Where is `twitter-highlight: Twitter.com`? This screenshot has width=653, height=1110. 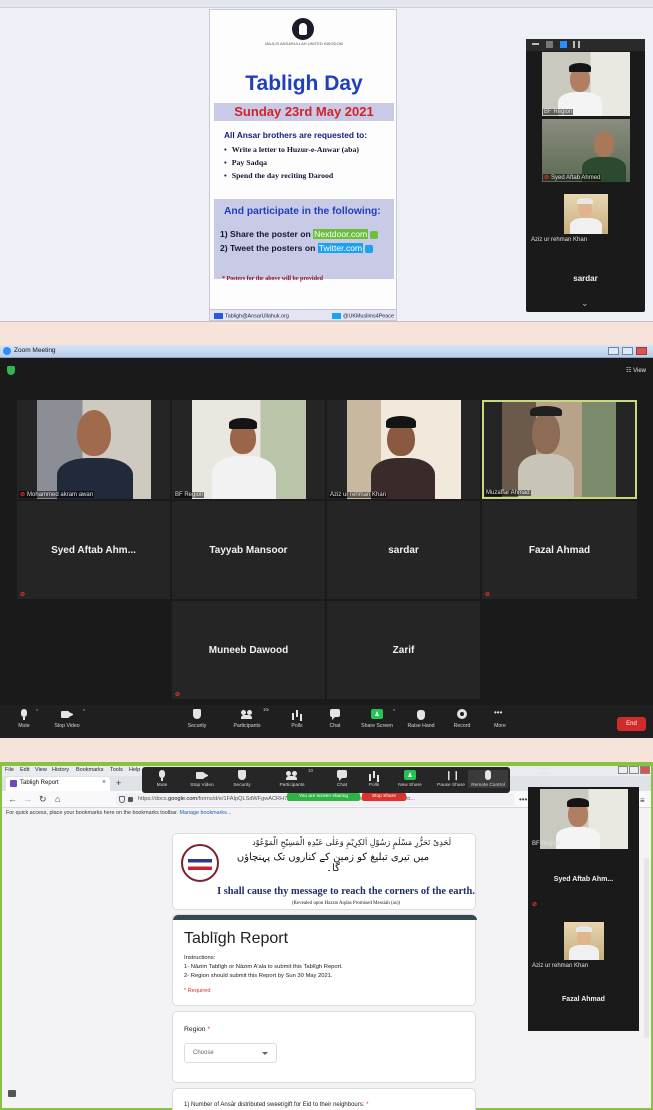
twitter-highlight: Twitter.com is located at coordinates (340, 248).